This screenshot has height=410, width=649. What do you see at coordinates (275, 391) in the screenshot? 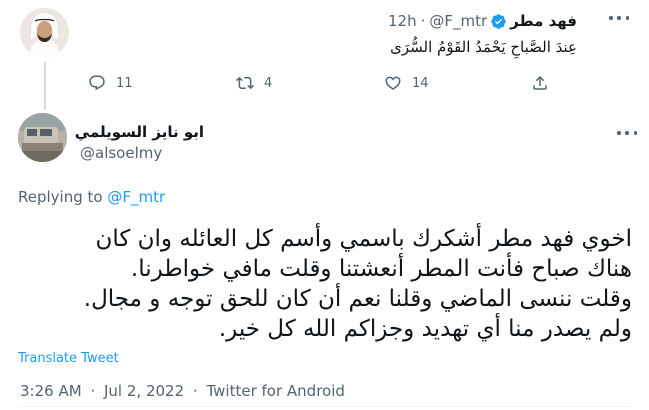
I see `tweet-source: Twitter for Android` at bounding box center [275, 391].